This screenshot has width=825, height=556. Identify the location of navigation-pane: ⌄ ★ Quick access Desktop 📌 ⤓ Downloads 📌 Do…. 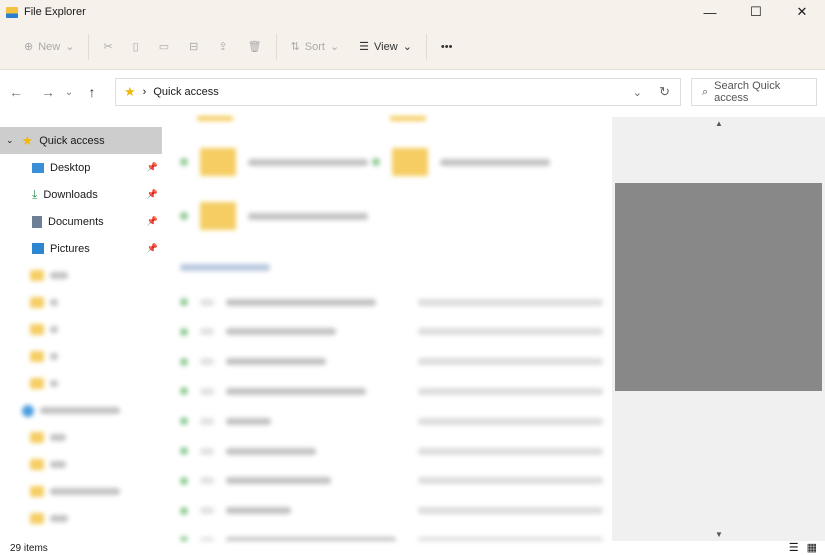
(81, 329).